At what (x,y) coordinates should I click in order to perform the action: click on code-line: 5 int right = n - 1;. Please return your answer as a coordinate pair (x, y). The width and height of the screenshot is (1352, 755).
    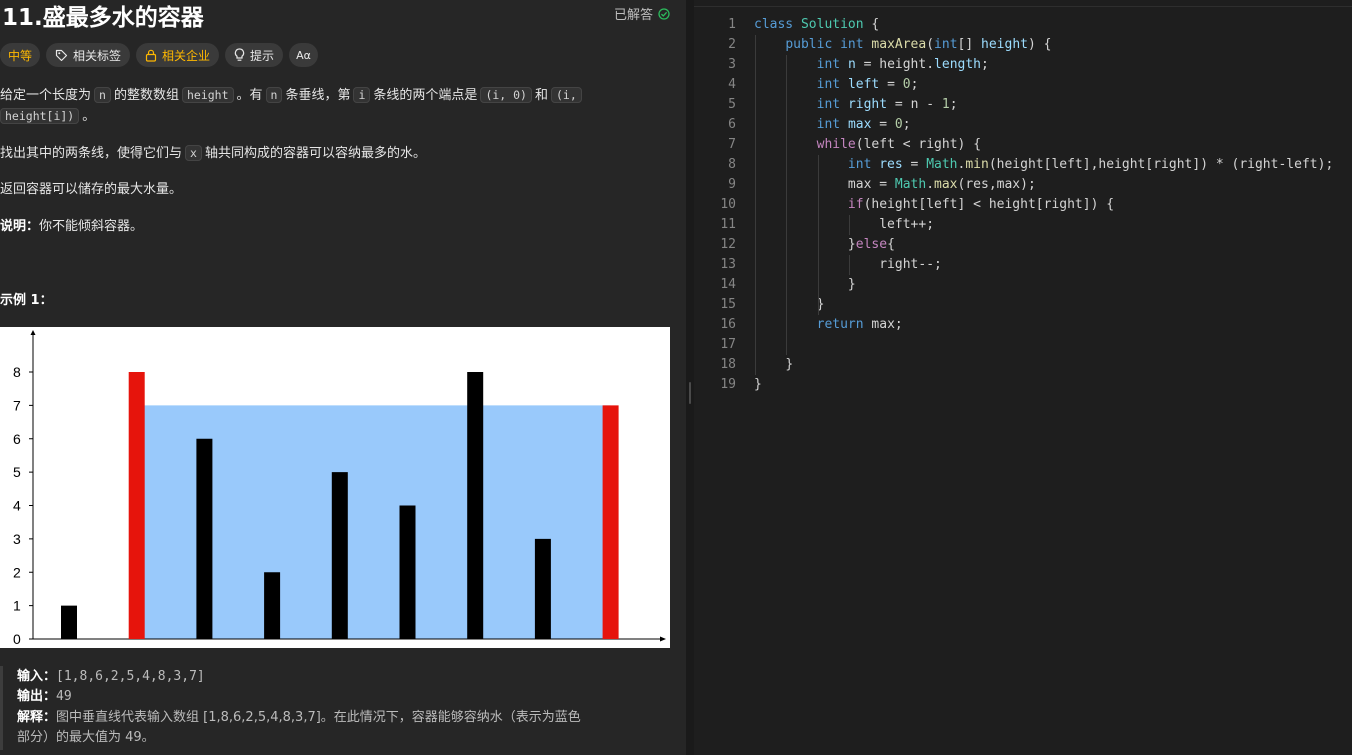
    Looking at the image, I should click on (1023, 105).